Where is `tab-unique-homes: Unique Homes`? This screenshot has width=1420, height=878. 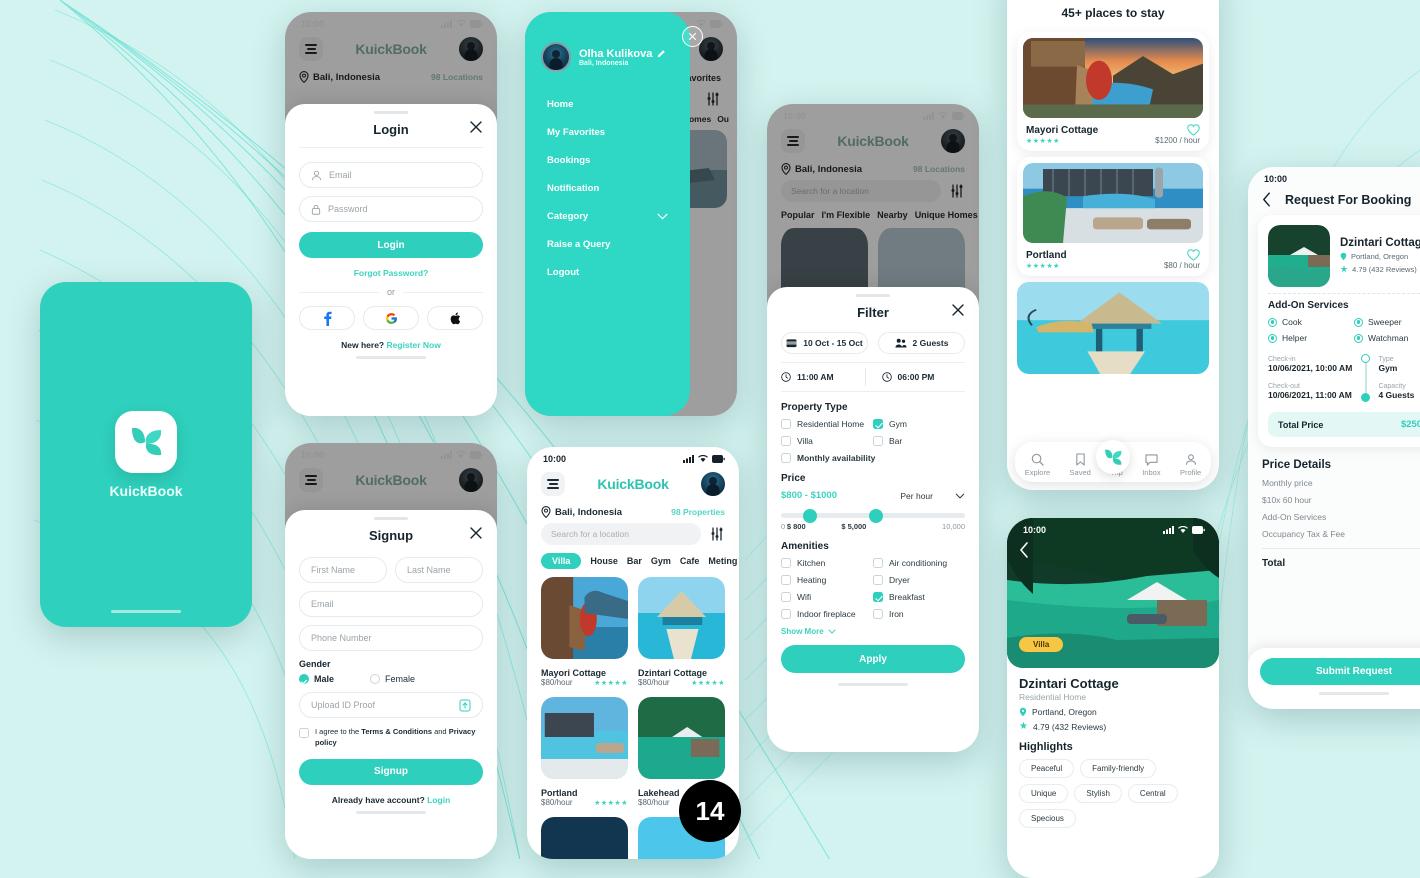 tab-unique-homes: Unique Homes is located at coordinates (946, 215).